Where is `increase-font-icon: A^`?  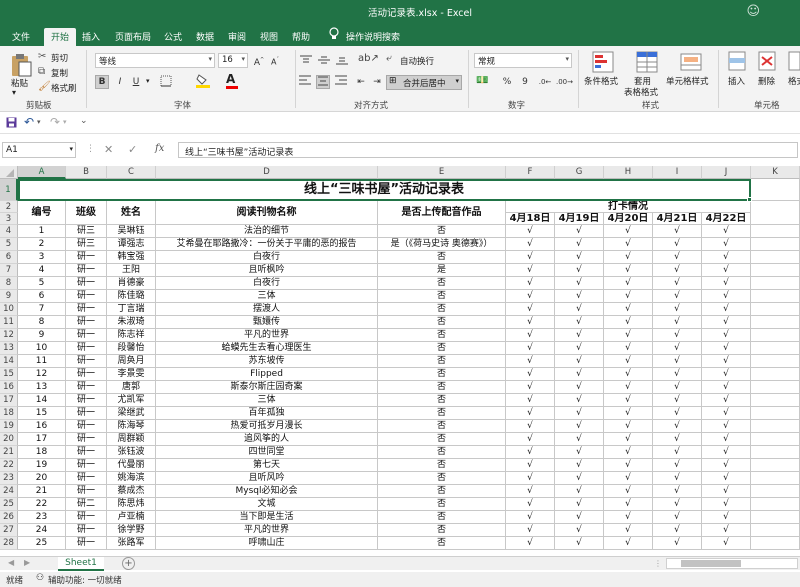 increase-font-icon: A^ is located at coordinates (259, 60).